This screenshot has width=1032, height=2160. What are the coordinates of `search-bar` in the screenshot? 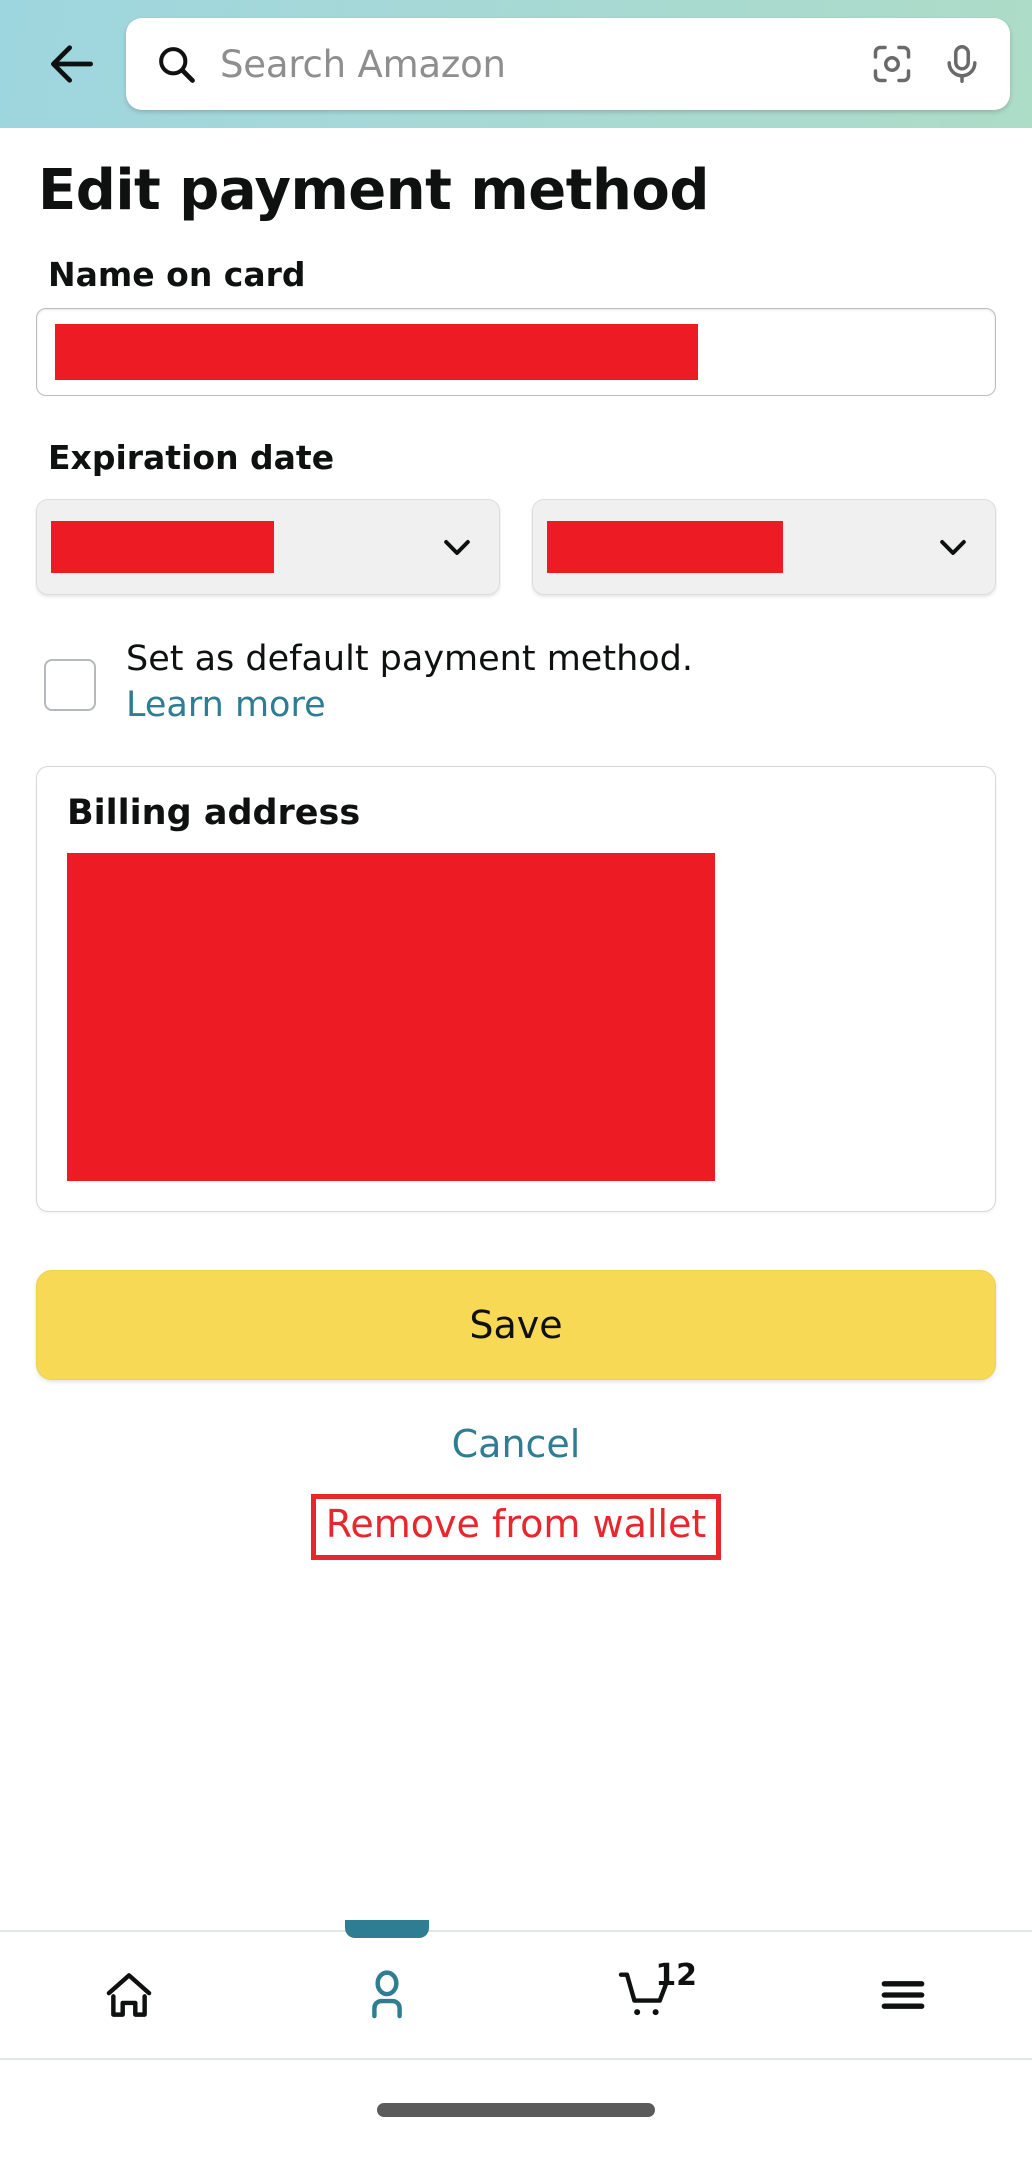 It's located at (568, 64).